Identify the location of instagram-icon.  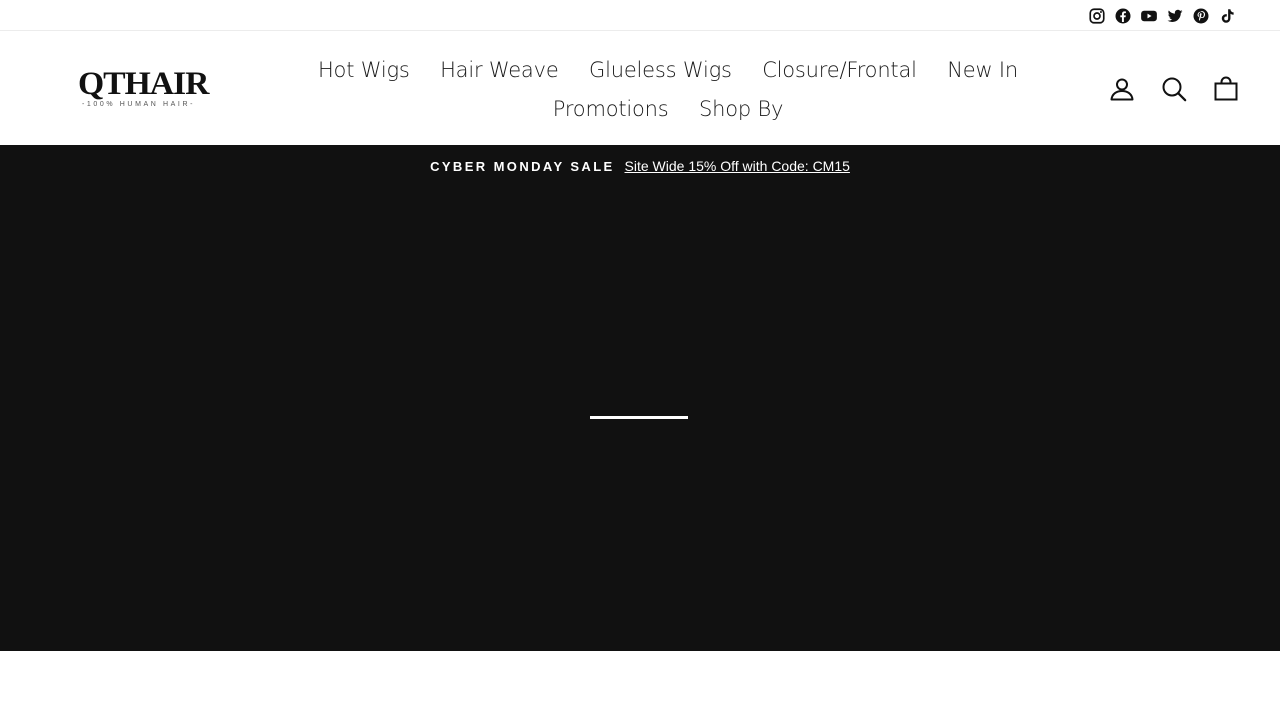
(1097, 16).